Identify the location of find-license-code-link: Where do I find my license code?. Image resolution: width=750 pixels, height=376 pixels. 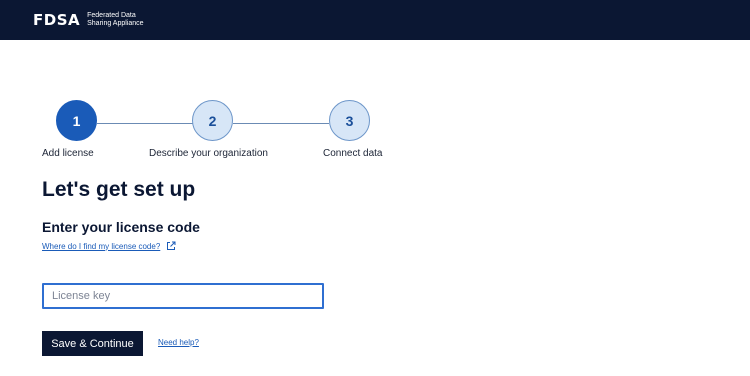
(109, 246).